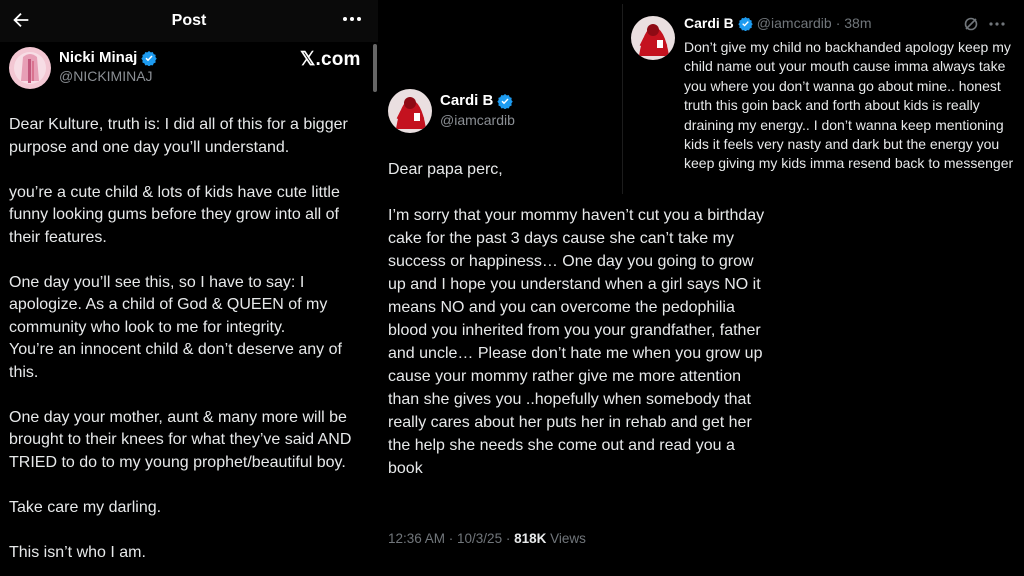 This screenshot has height=576, width=1024. What do you see at coordinates (451, 538) in the screenshot?
I see `post-timestamp: 12:36 AM · 10/3/25 ·` at bounding box center [451, 538].